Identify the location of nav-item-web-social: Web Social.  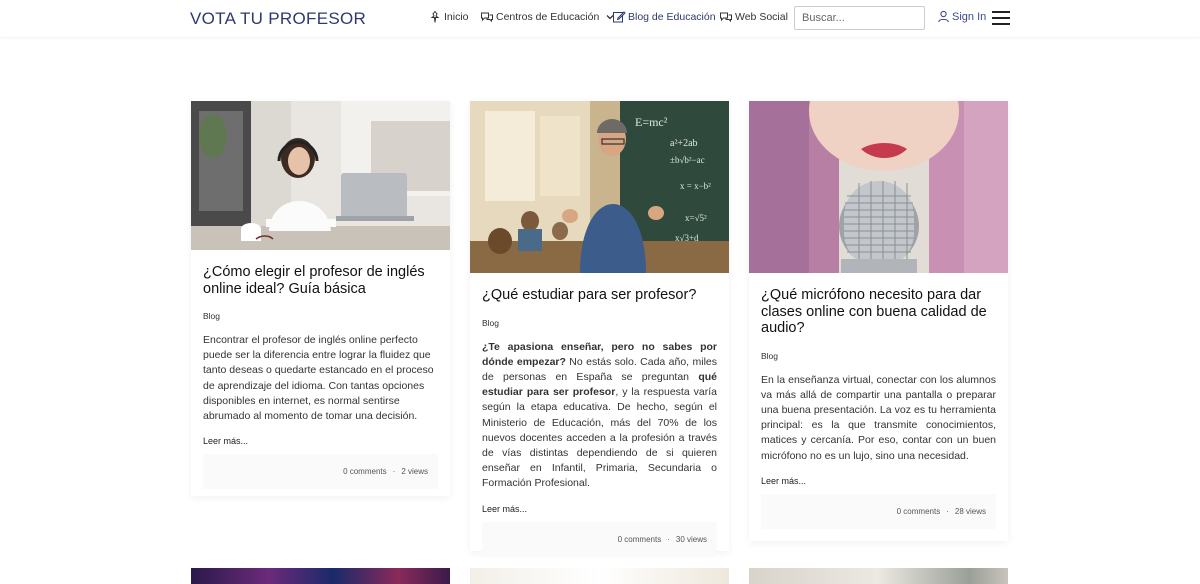
(753, 17).